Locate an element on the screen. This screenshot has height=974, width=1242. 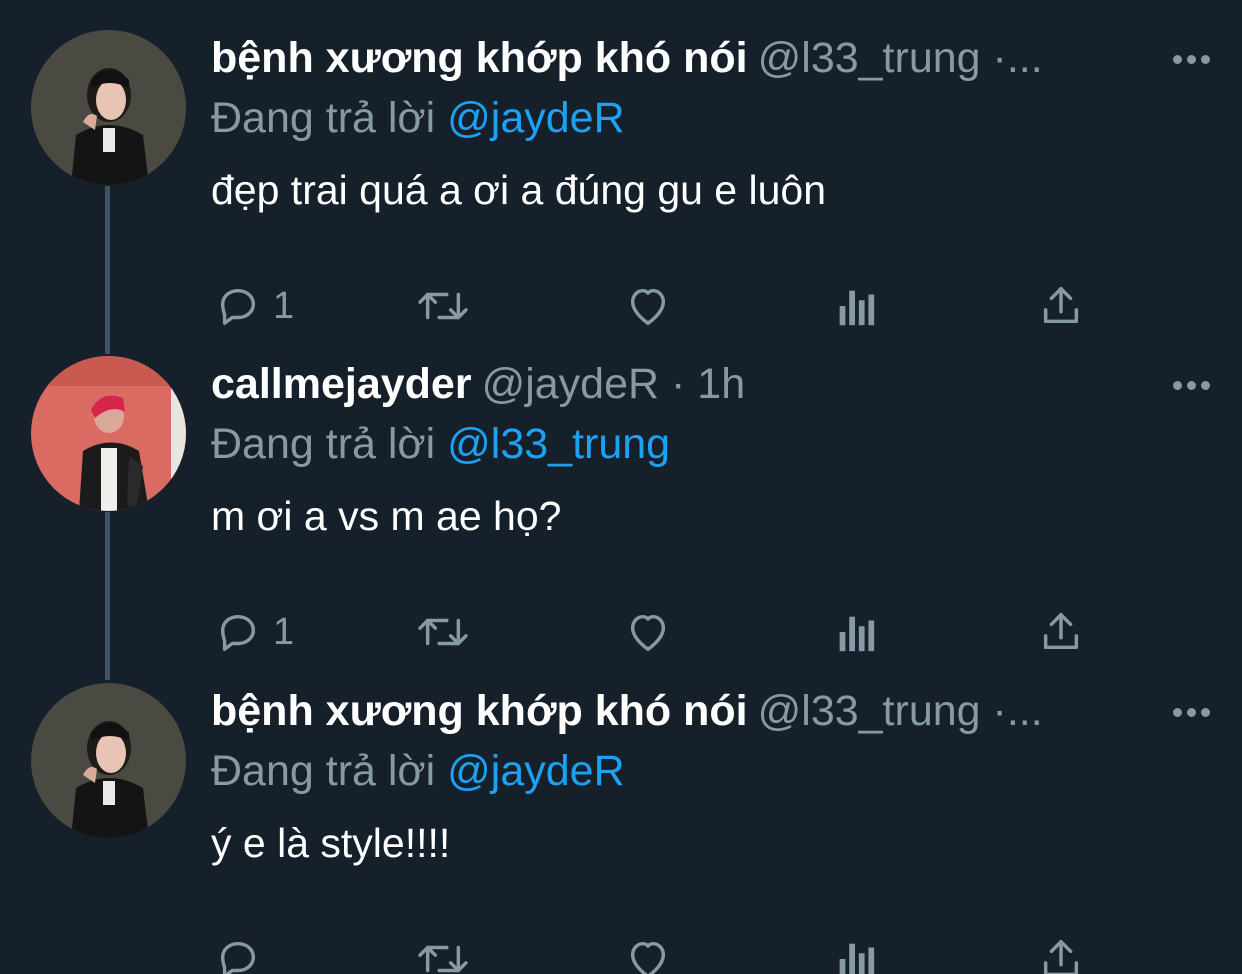
reply-button is located at coordinates (244, 951).